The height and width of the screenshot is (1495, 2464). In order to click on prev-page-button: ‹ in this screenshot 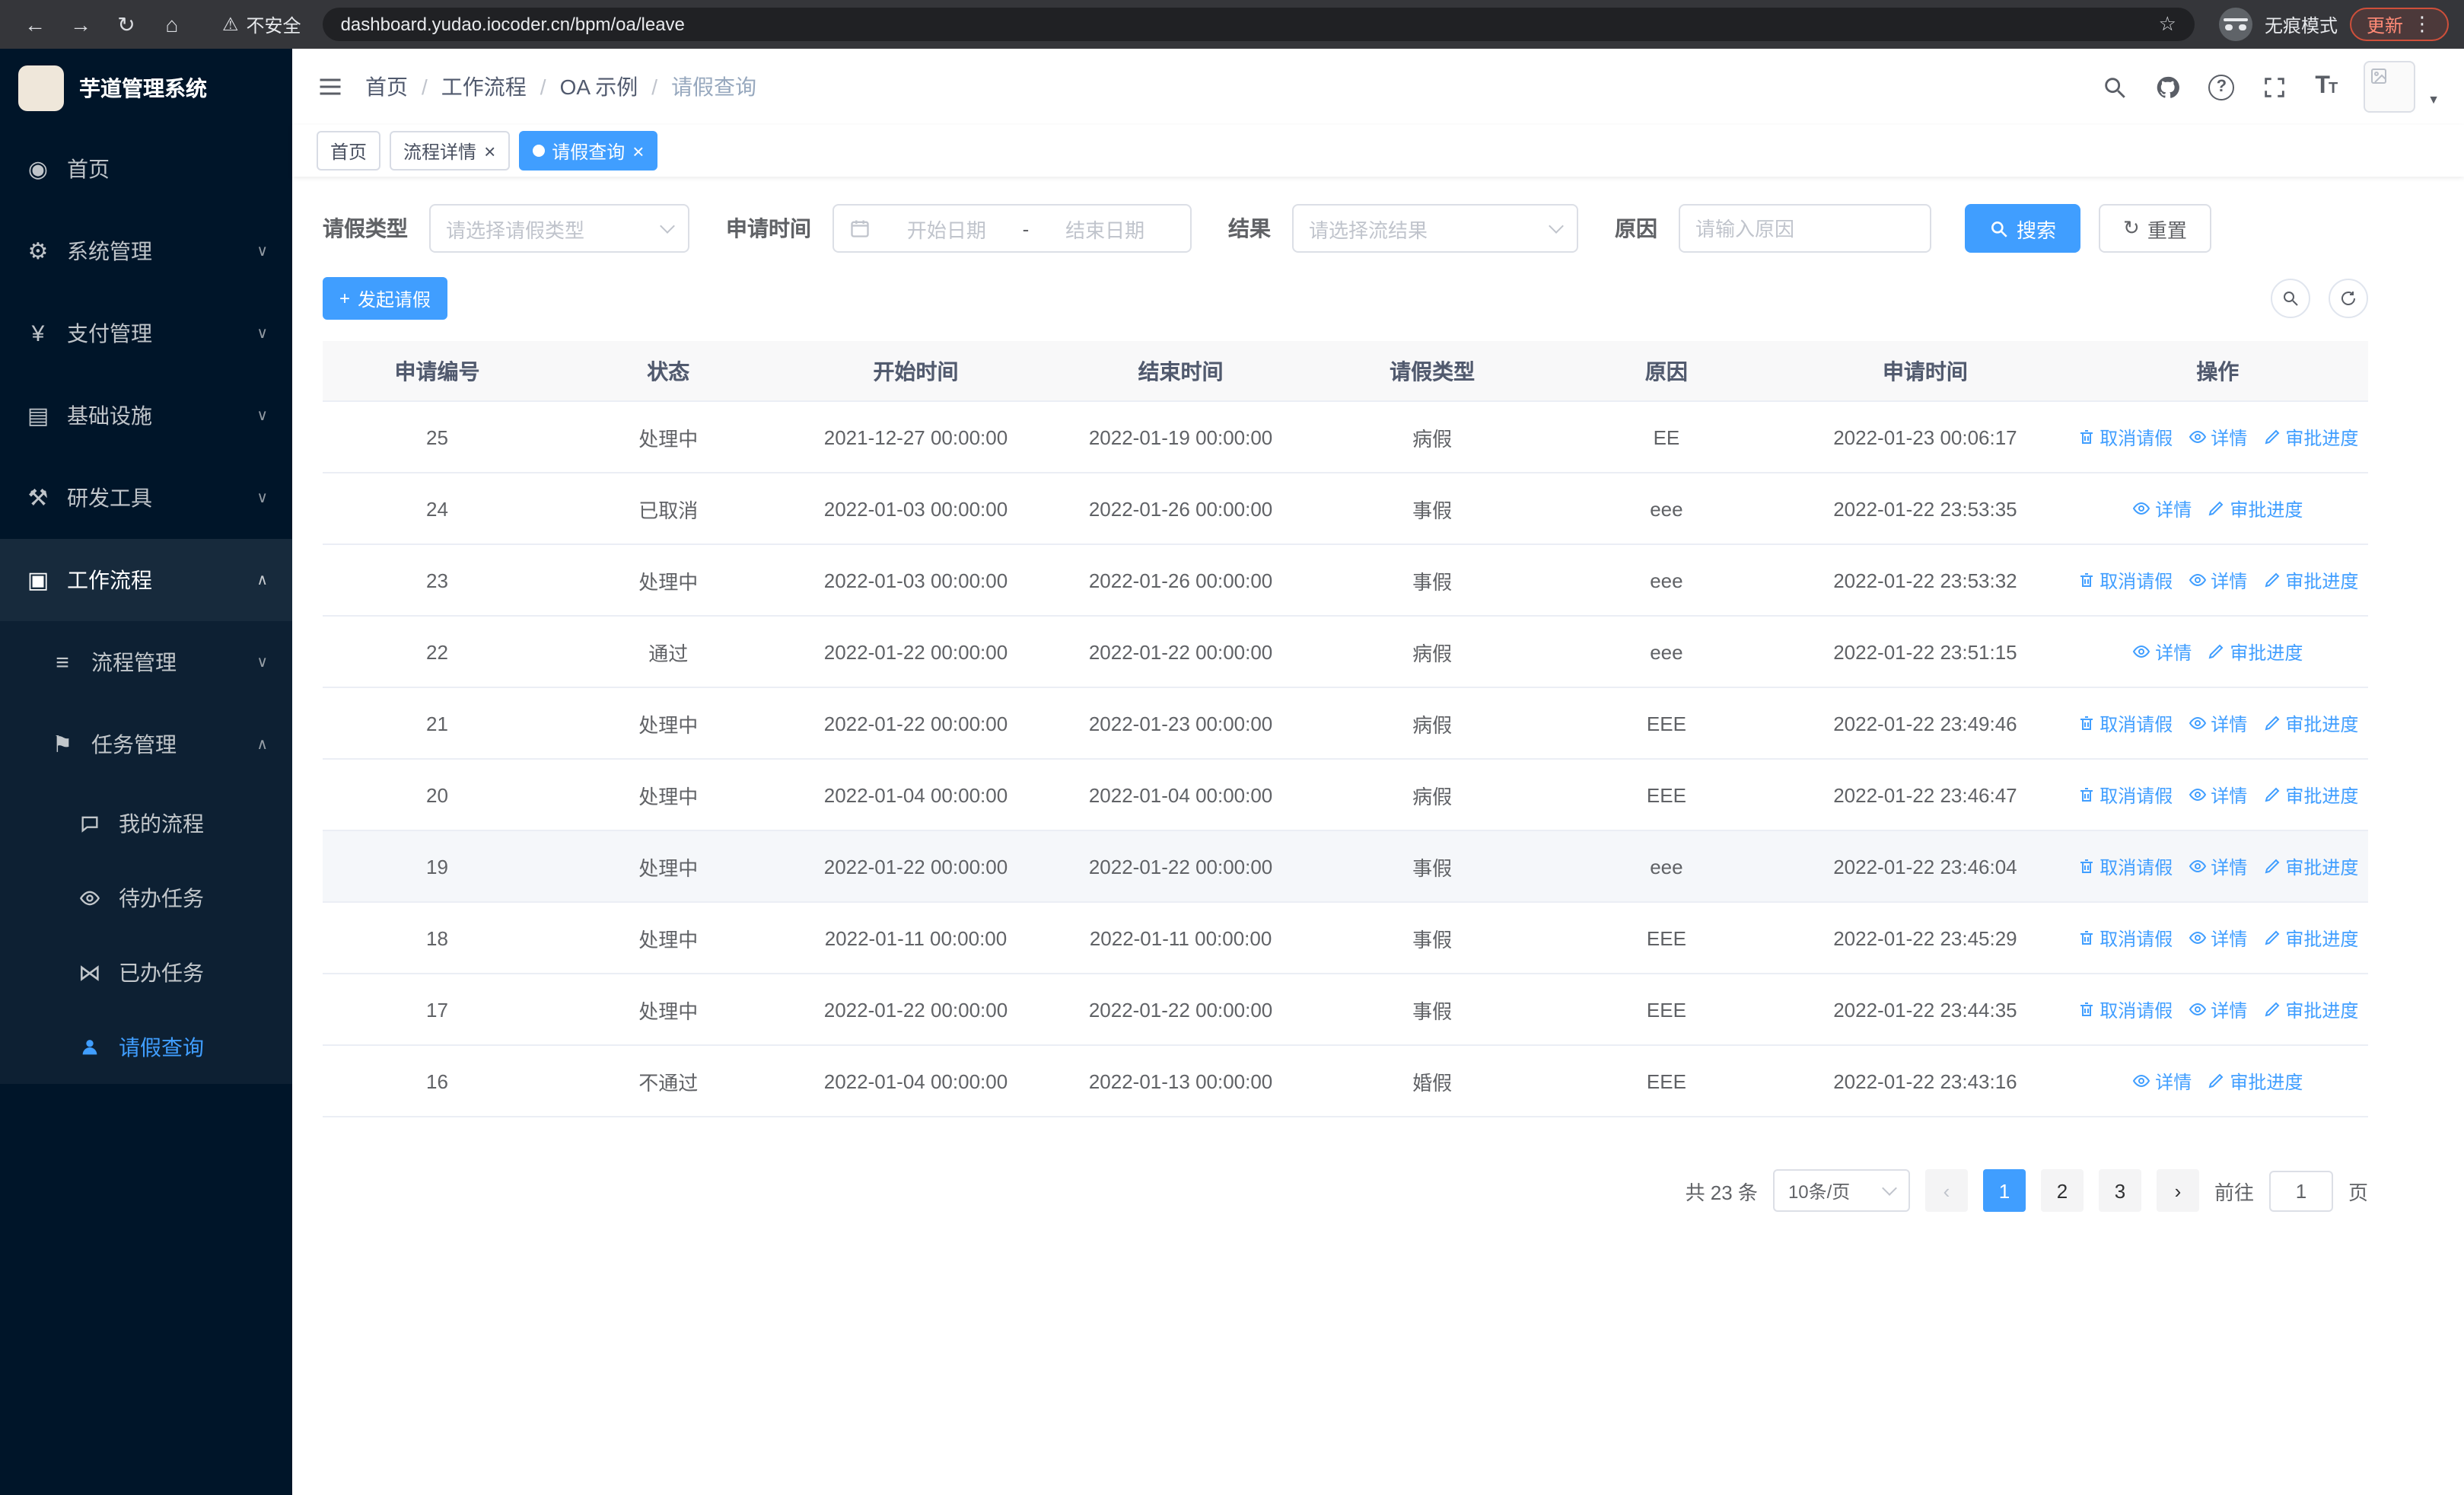, I will do `click(1946, 1191)`.